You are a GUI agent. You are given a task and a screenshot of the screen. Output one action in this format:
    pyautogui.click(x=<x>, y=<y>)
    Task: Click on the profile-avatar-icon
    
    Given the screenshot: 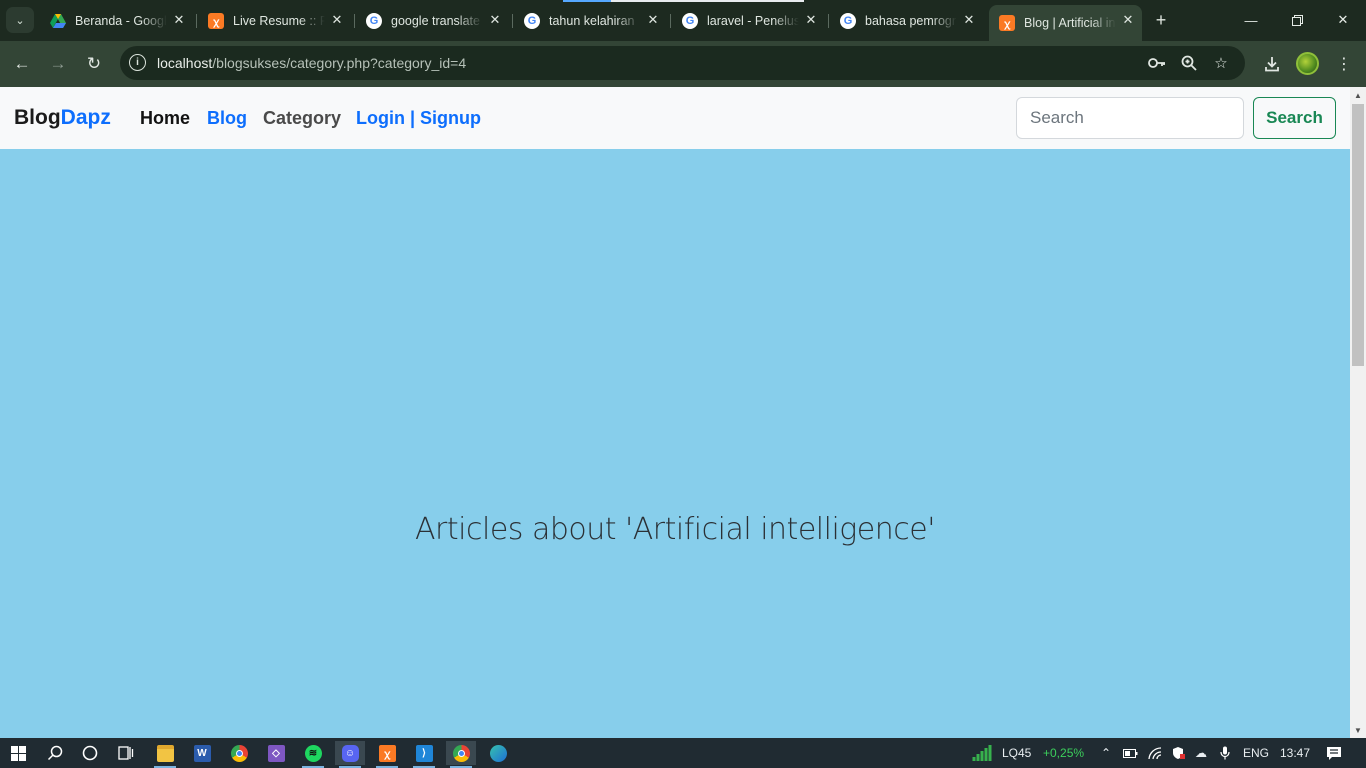 What is the action you would take?
    pyautogui.click(x=1307, y=63)
    